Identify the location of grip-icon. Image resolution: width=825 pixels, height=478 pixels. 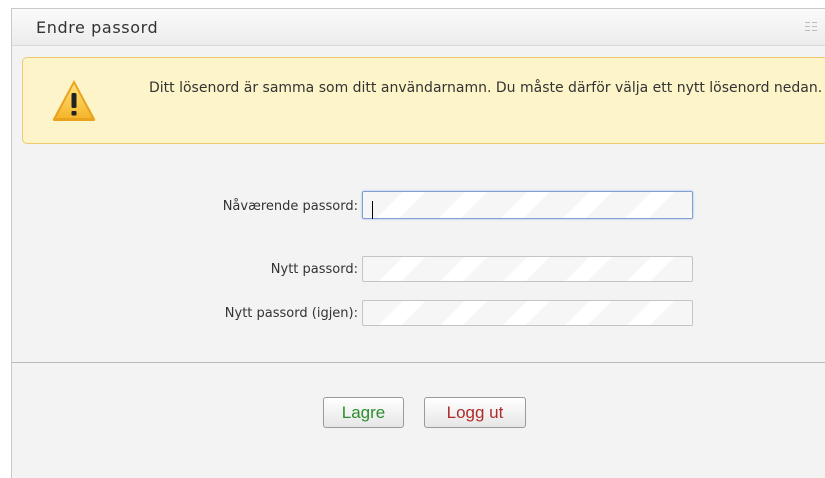
(811, 27).